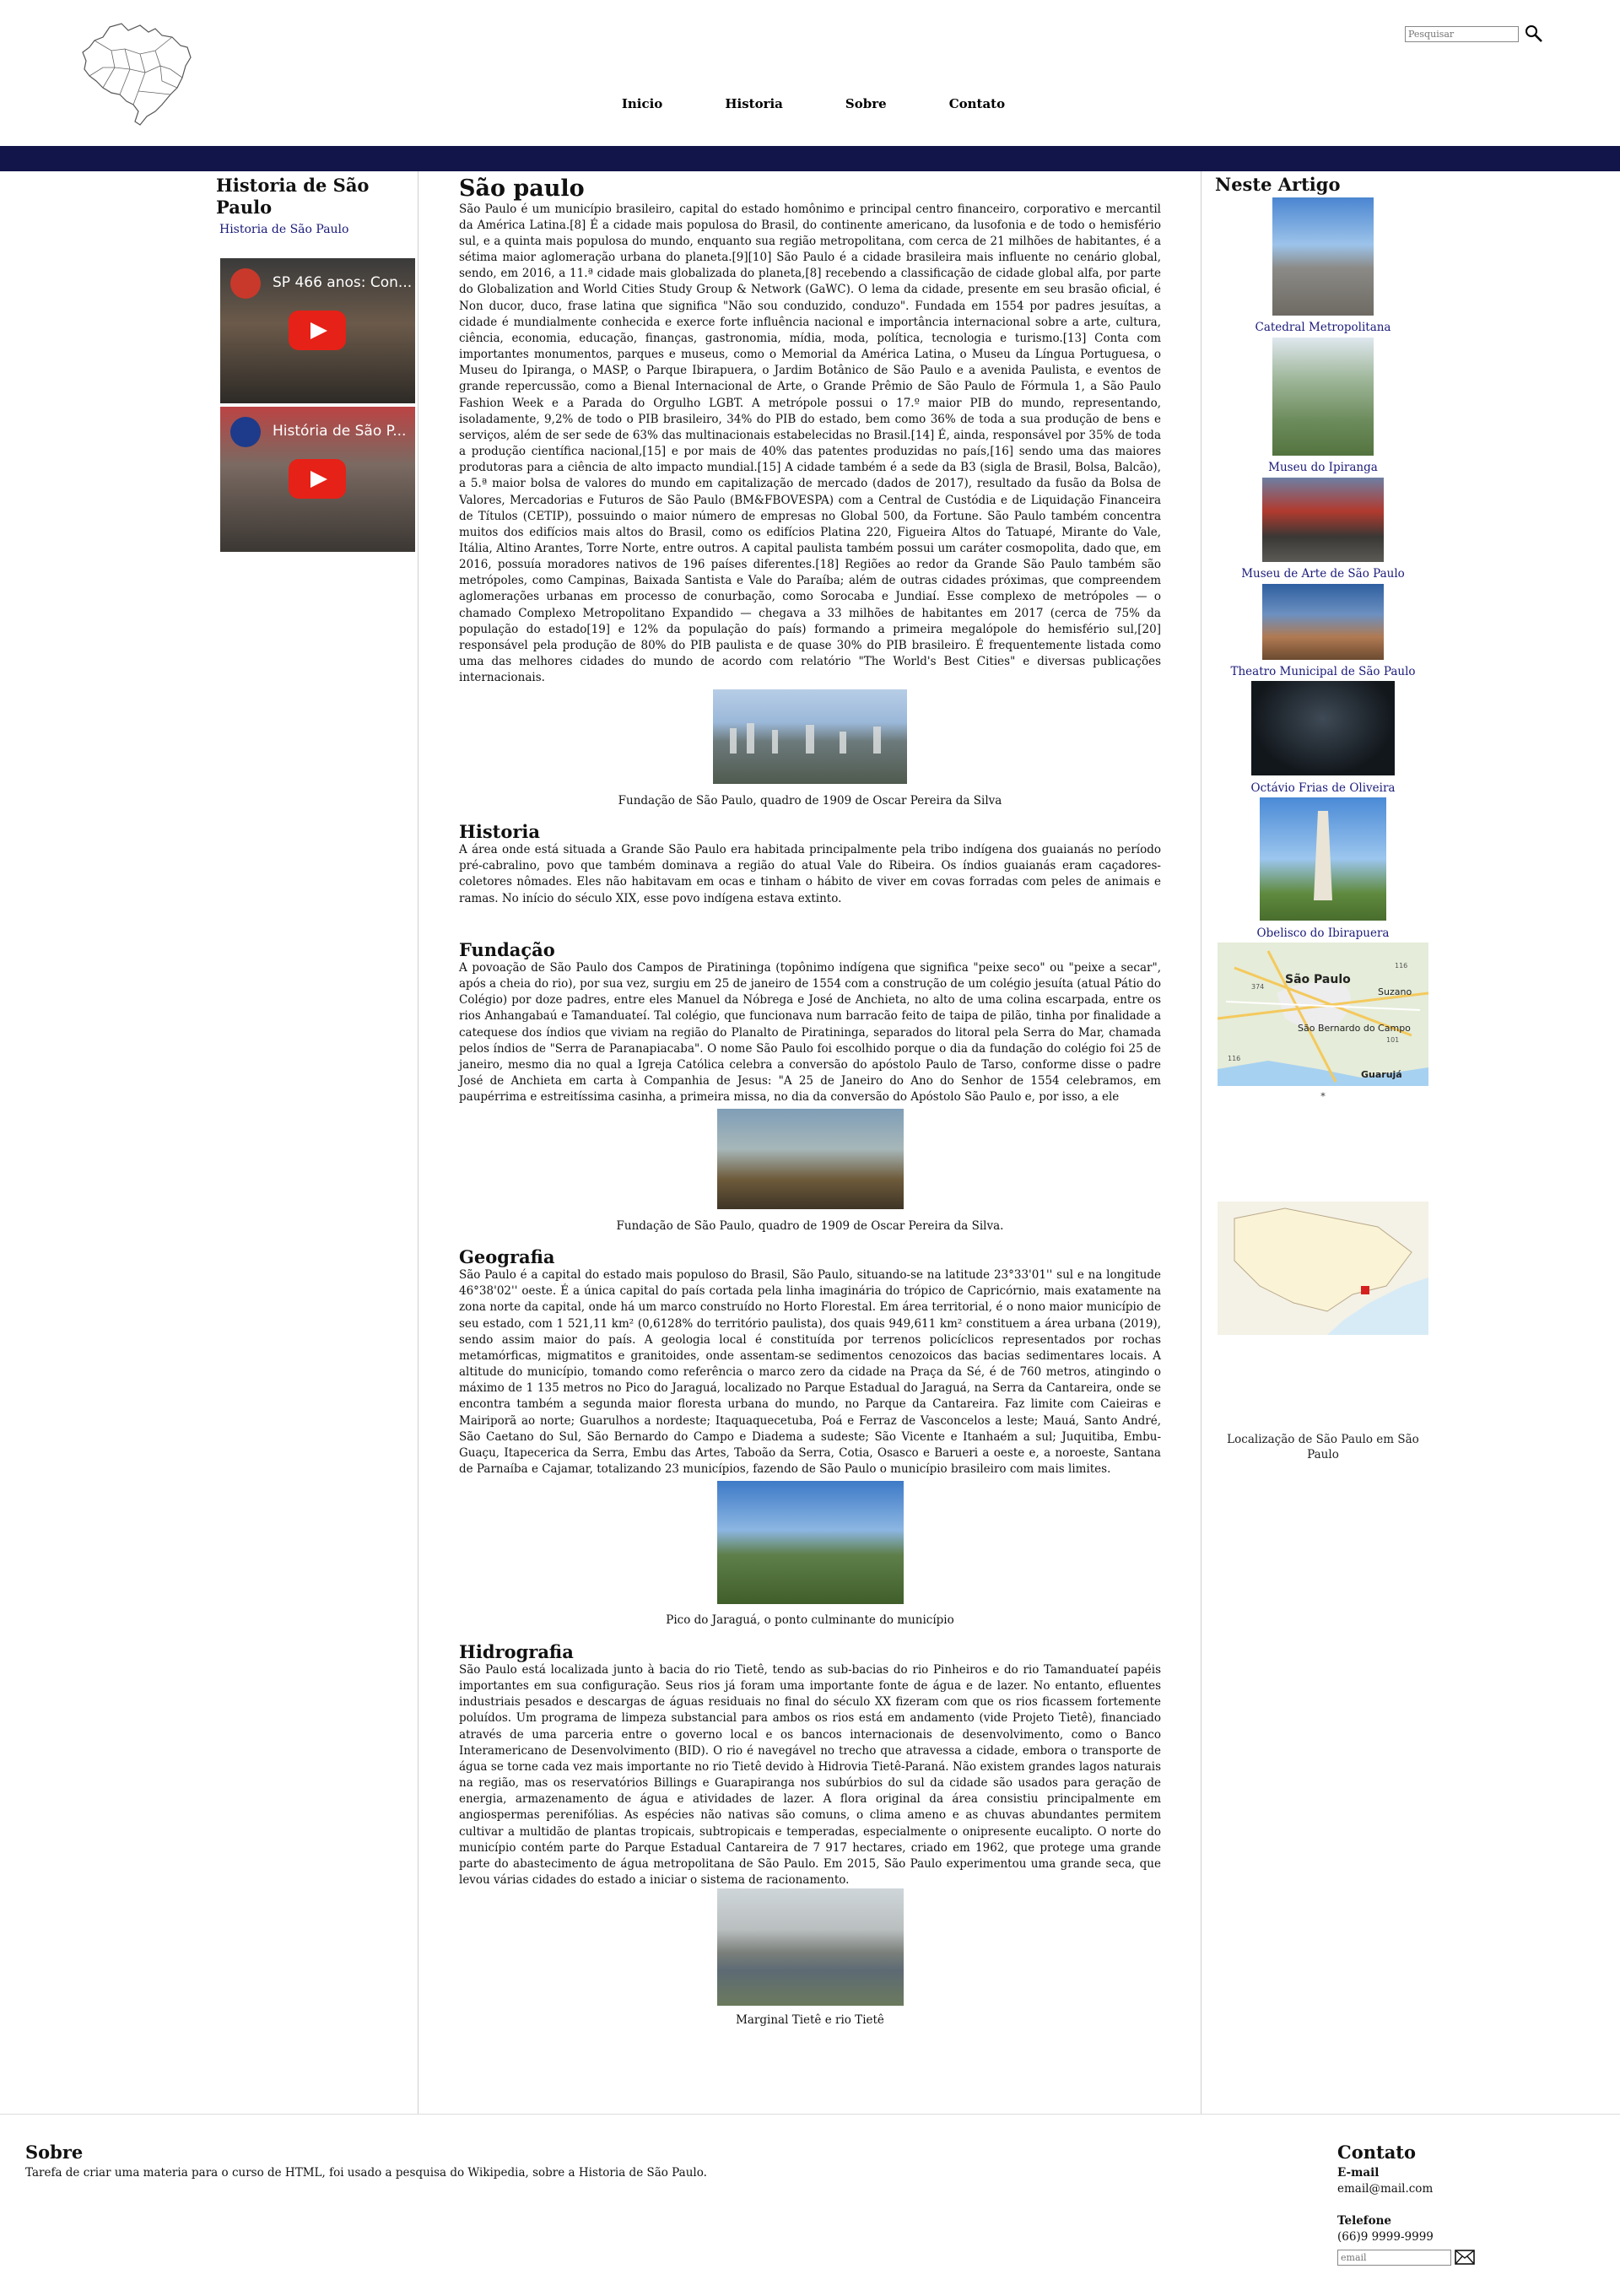 The image size is (1620, 2296). I want to click on state-location-map, so click(1323, 1268).